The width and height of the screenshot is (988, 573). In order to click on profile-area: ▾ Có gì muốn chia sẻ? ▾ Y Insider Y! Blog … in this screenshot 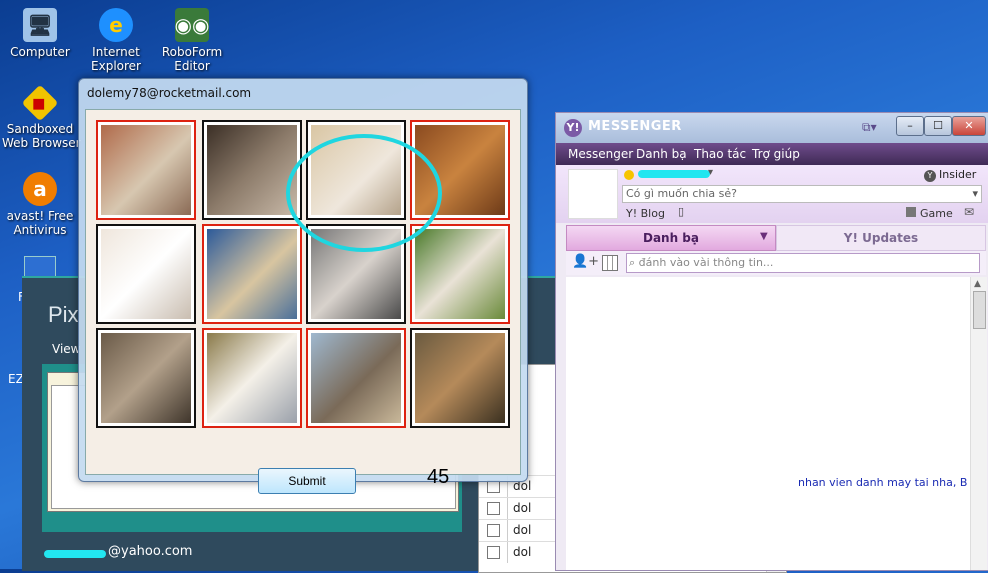, I will do `click(772, 194)`.